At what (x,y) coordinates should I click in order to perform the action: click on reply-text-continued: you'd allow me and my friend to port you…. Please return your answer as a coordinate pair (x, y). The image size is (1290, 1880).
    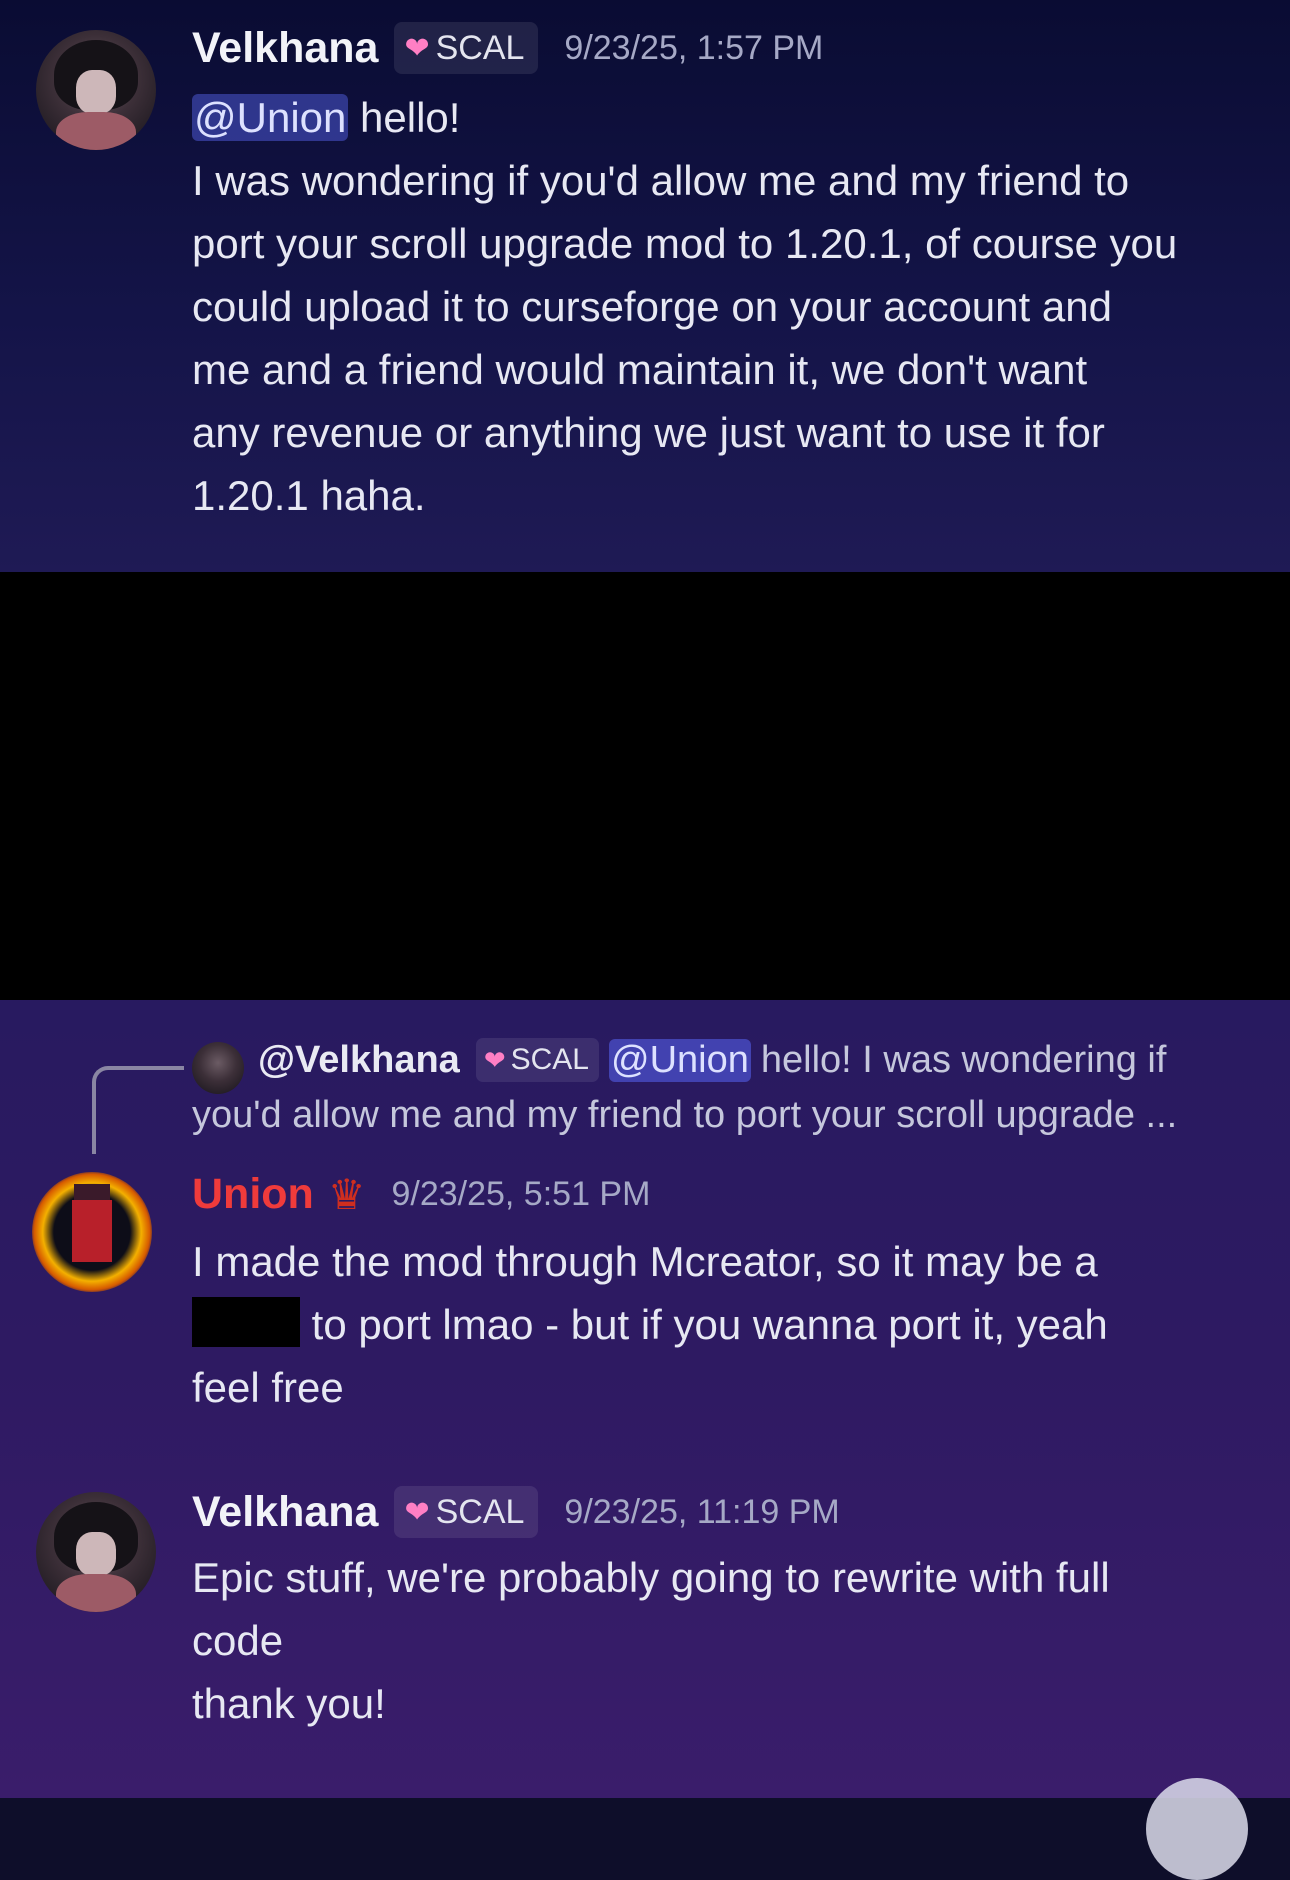
    Looking at the image, I should click on (684, 1115).